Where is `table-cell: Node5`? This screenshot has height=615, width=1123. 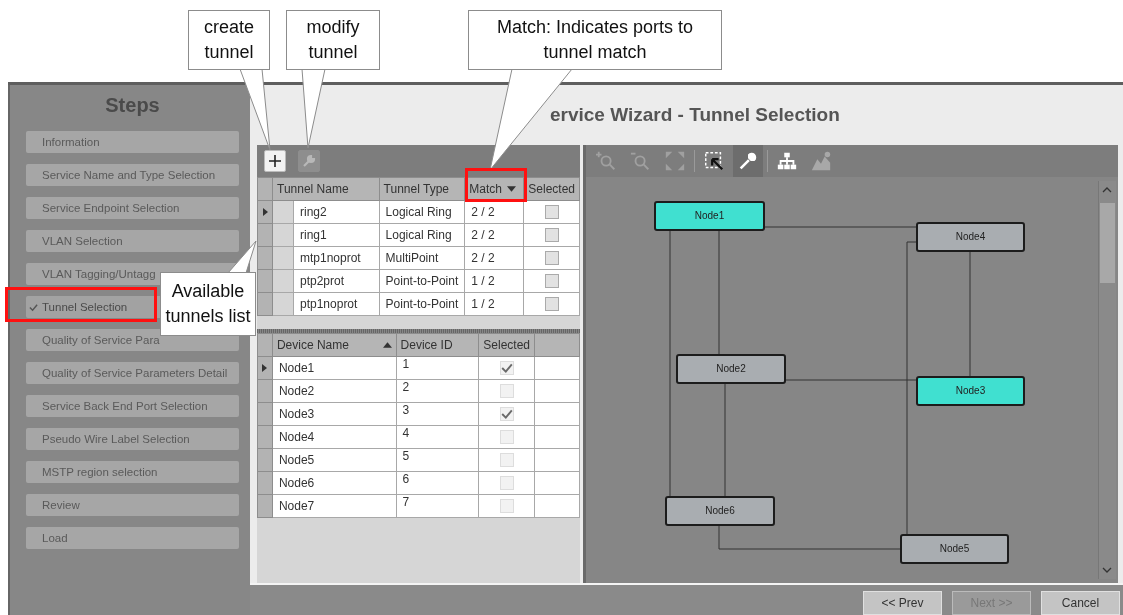
table-cell: Node5 is located at coordinates (334, 460).